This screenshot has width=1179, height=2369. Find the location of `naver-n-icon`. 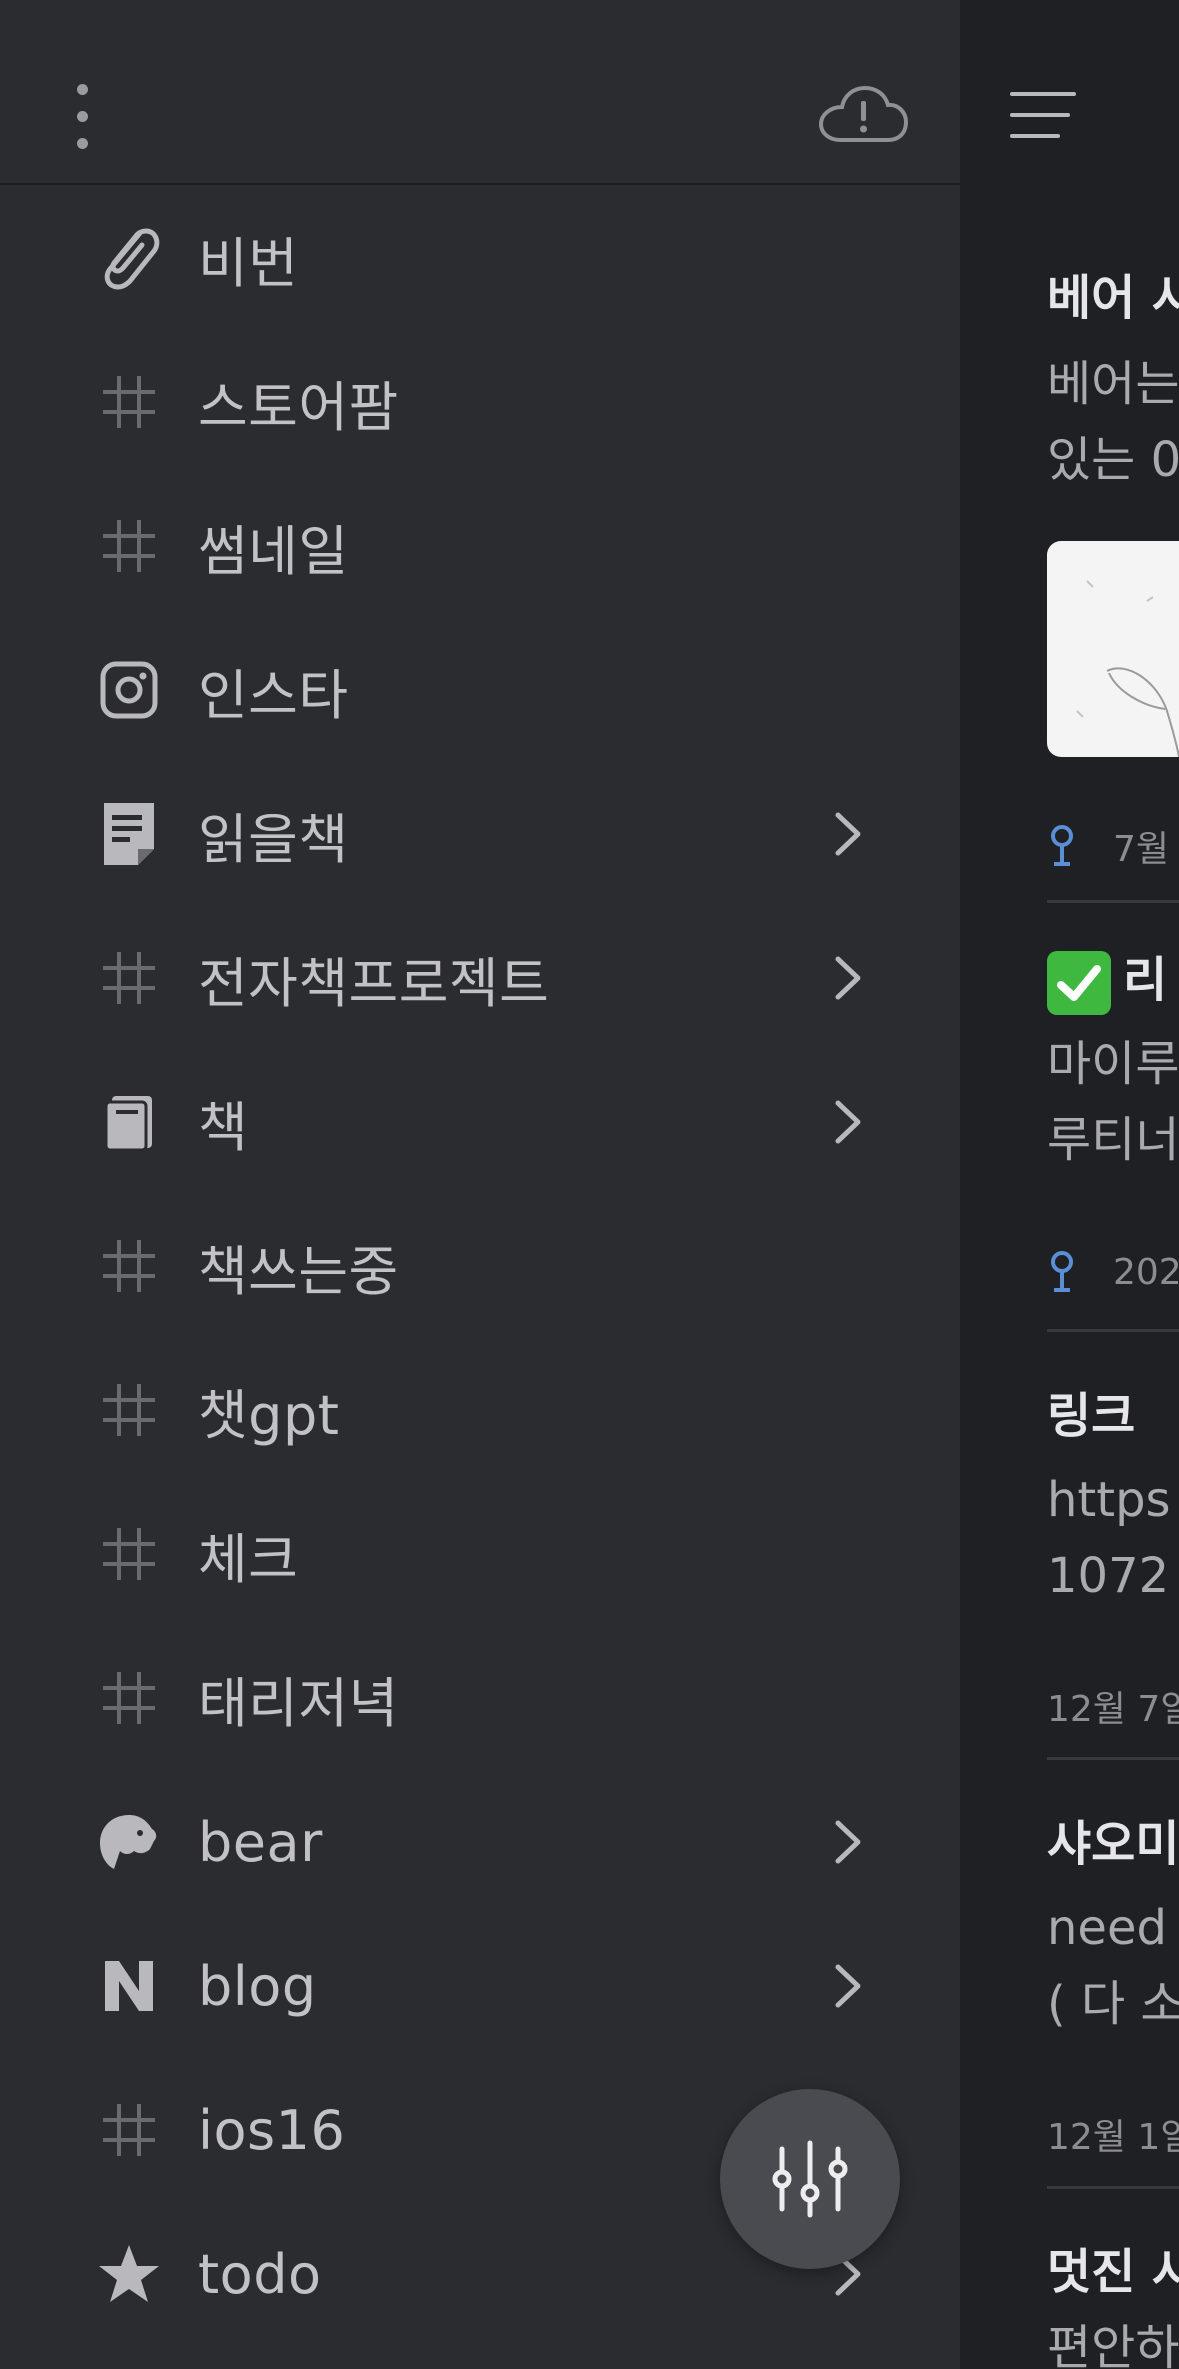

naver-n-icon is located at coordinates (129, 1986).